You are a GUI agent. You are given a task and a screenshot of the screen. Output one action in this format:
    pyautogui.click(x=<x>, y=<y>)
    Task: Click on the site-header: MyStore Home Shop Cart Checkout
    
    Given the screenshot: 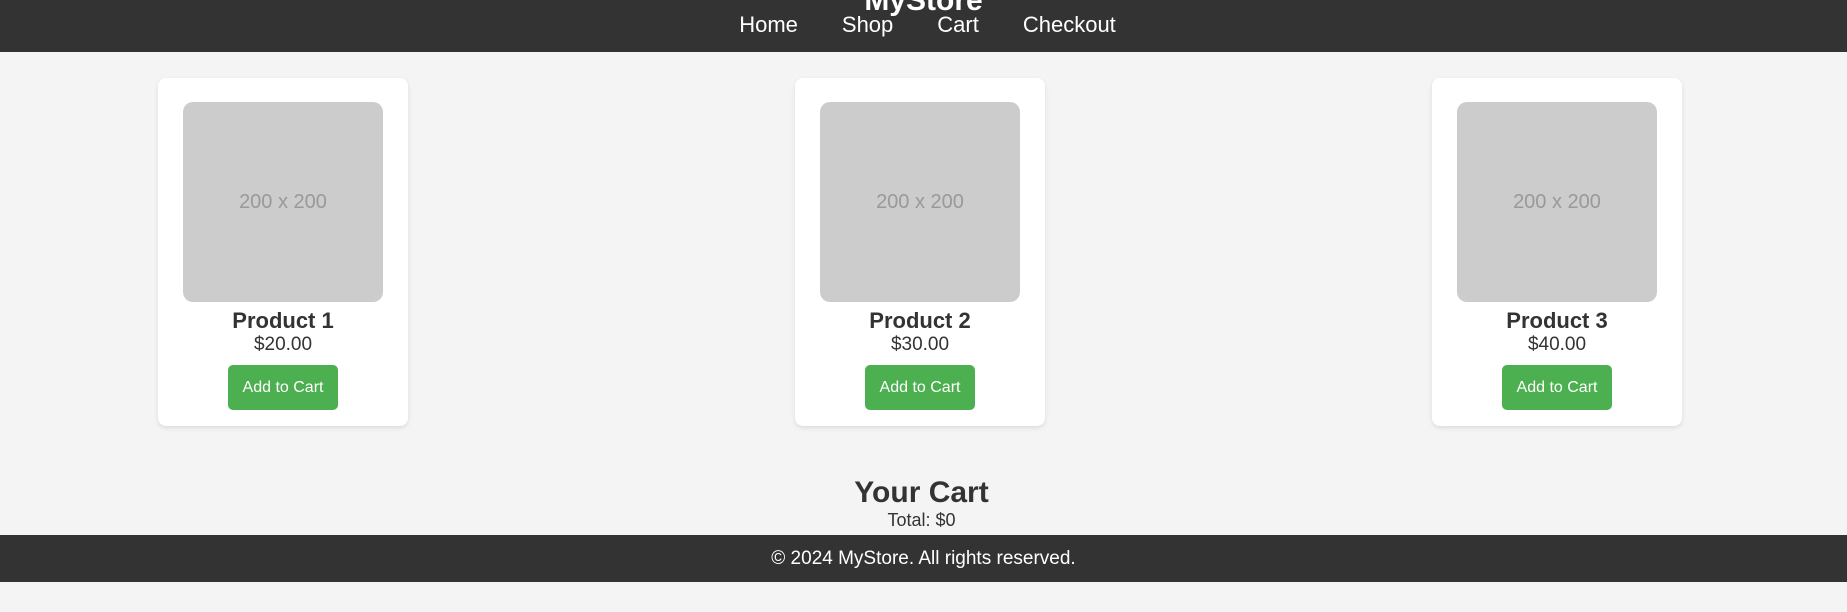 What is the action you would take?
    pyautogui.click(x=923, y=26)
    